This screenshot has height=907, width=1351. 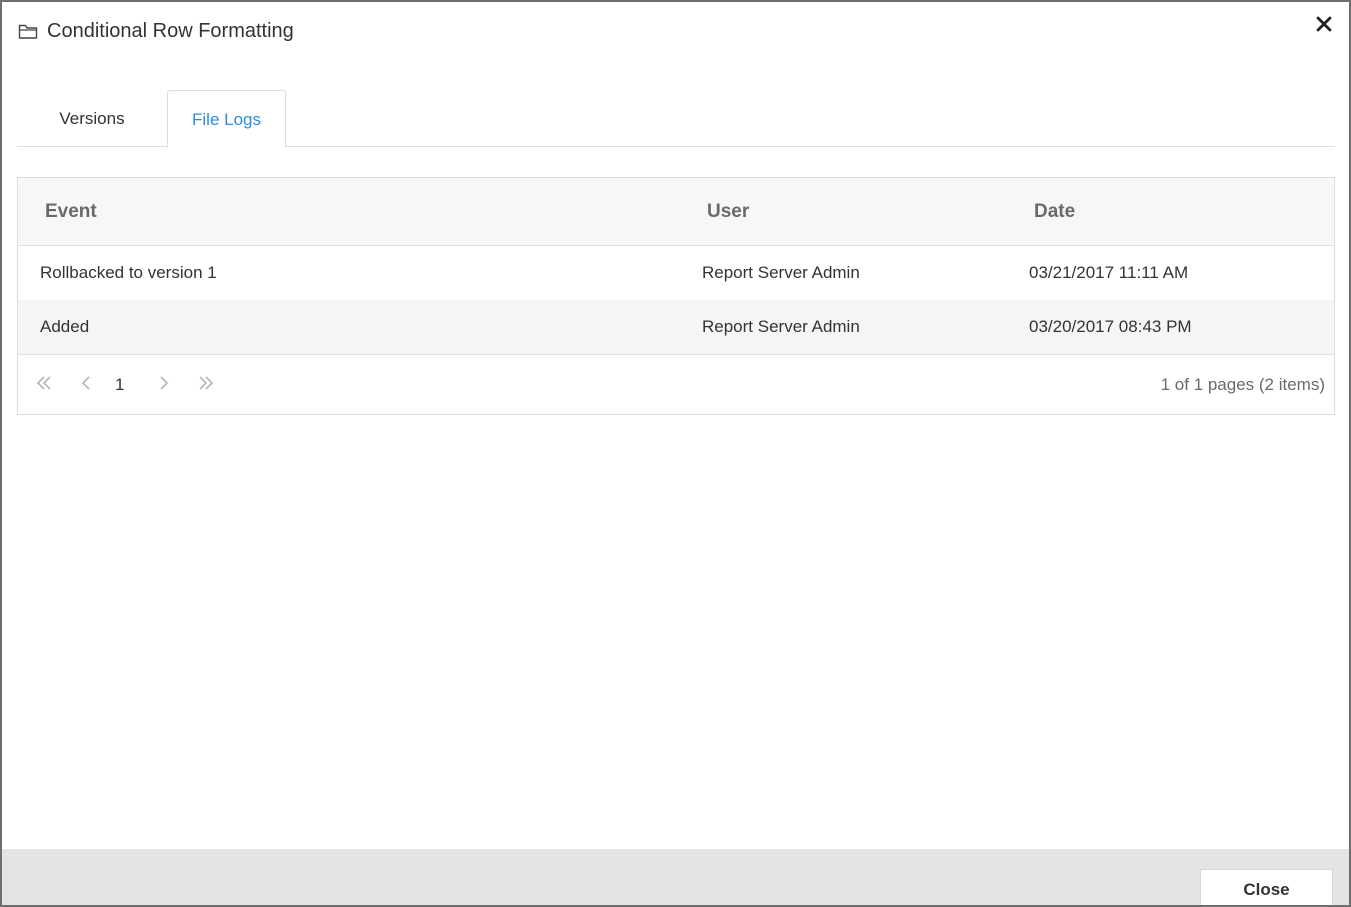 What do you see at coordinates (1054, 212) in the screenshot?
I see `column-header-date: Date` at bounding box center [1054, 212].